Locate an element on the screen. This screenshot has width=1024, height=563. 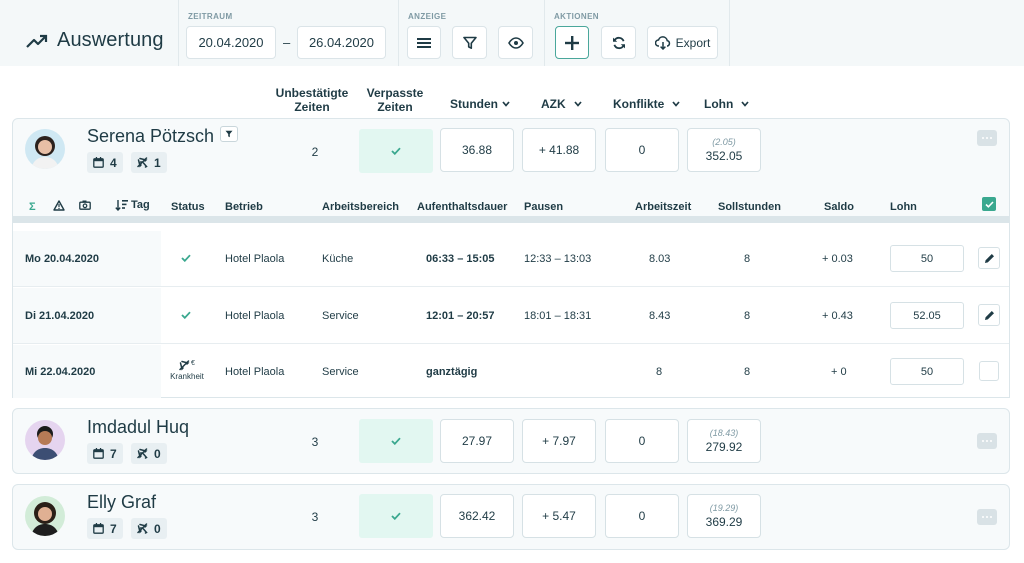
col-lohn-detail: Lohn is located at coordinates (903, 207).